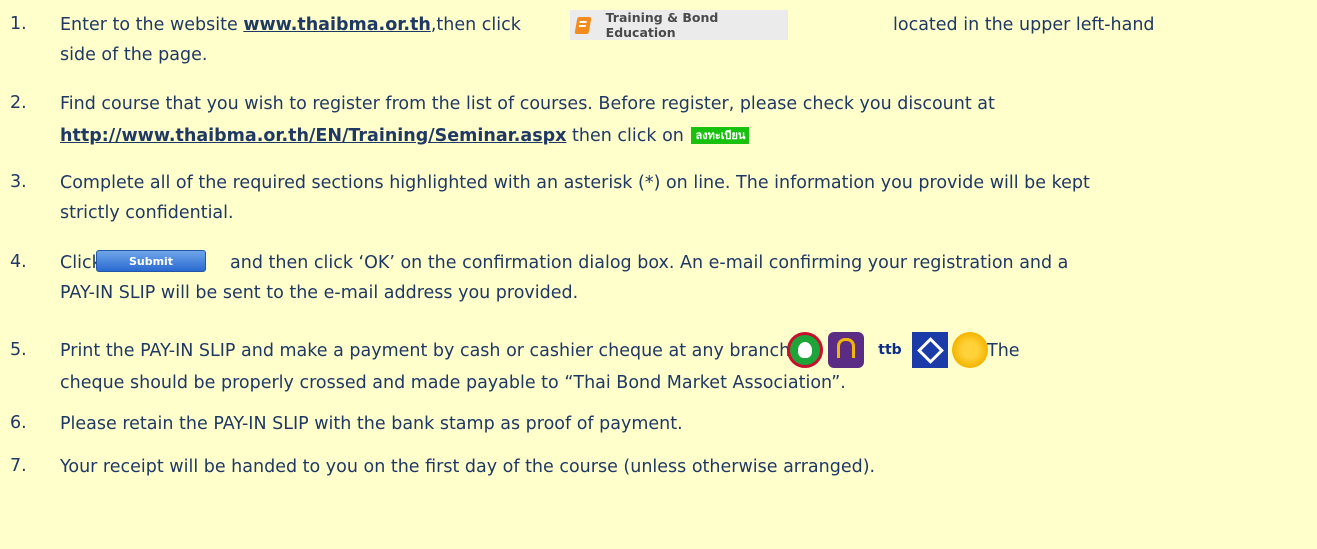  Describe the element at coordinates (930, 350) in the screenshot. I see `bangkok-bank-logo` at that location.